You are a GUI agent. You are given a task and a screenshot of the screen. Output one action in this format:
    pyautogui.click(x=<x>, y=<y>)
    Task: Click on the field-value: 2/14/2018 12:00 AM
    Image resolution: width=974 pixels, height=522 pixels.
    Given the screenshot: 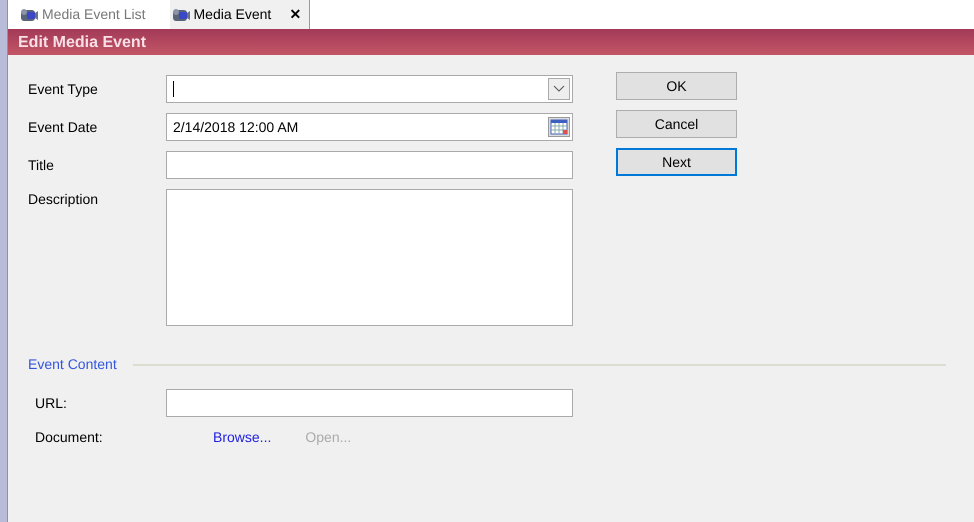 What is the action you would take?
    pyautogui.click(x=236, y=127)
    